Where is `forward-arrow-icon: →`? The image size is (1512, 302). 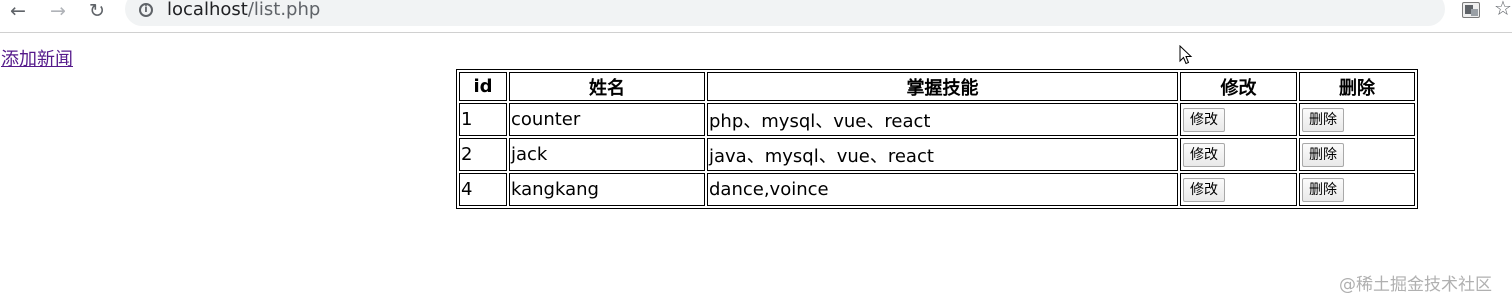
forward-arrow-icon: → is located at coordinates (58, 11).